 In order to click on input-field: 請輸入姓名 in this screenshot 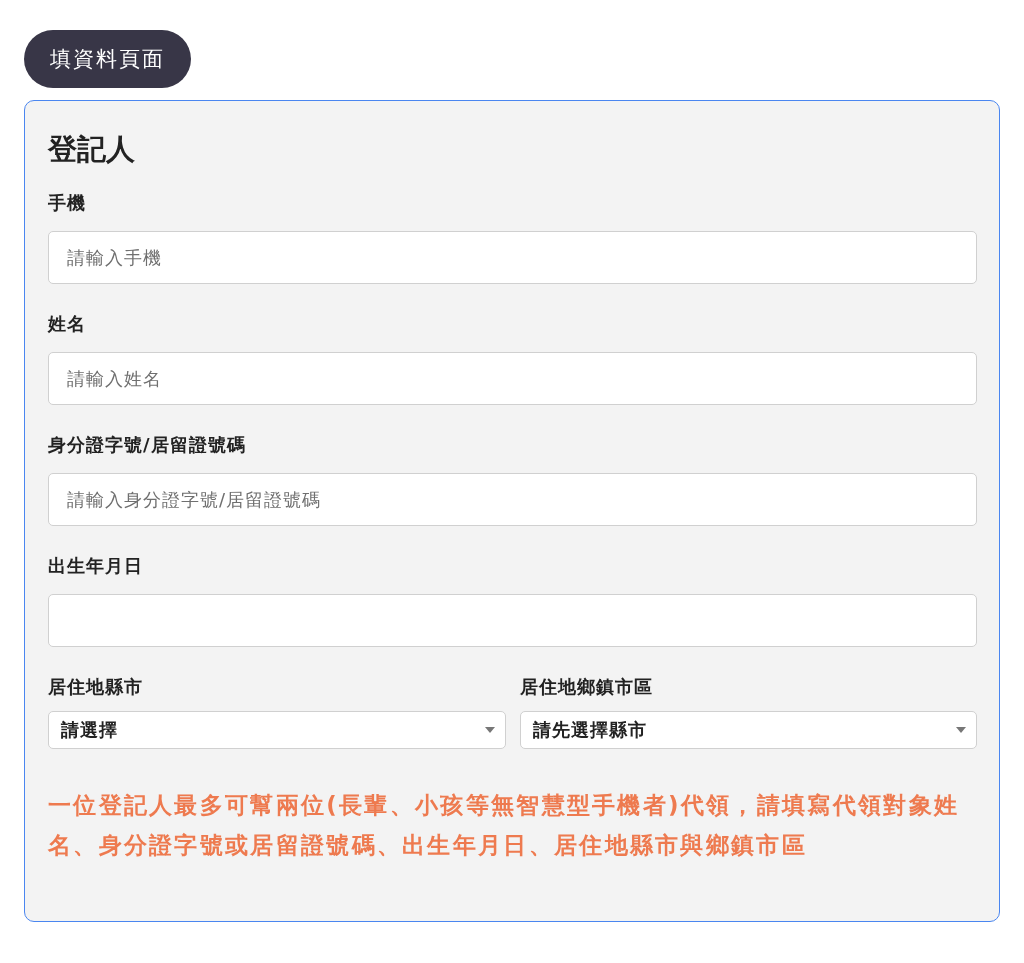, I will do `click(512, 378)`.